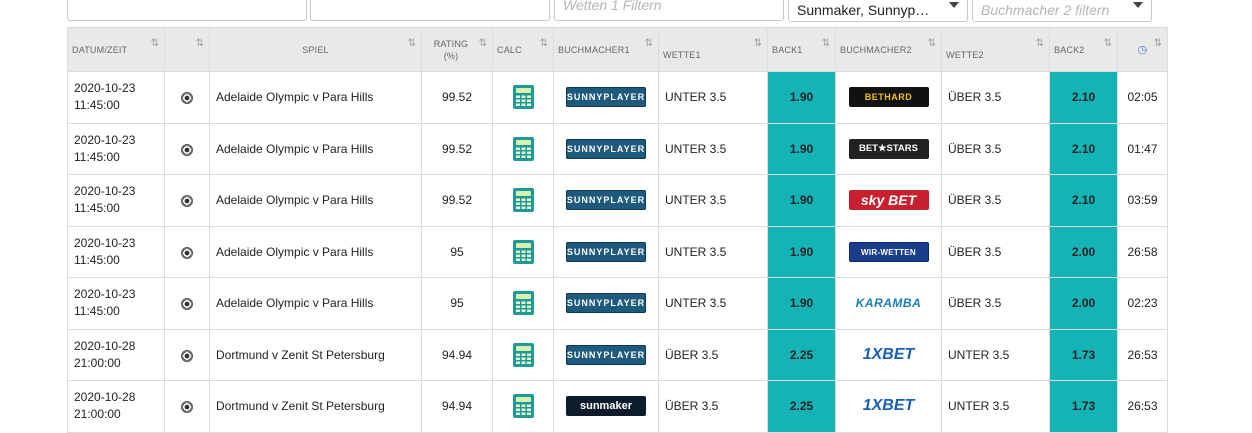 This screenshot has width=1252, height=433. I want to click on bookmaker2-logo: WIR-WETTEN, so click(888, 251).